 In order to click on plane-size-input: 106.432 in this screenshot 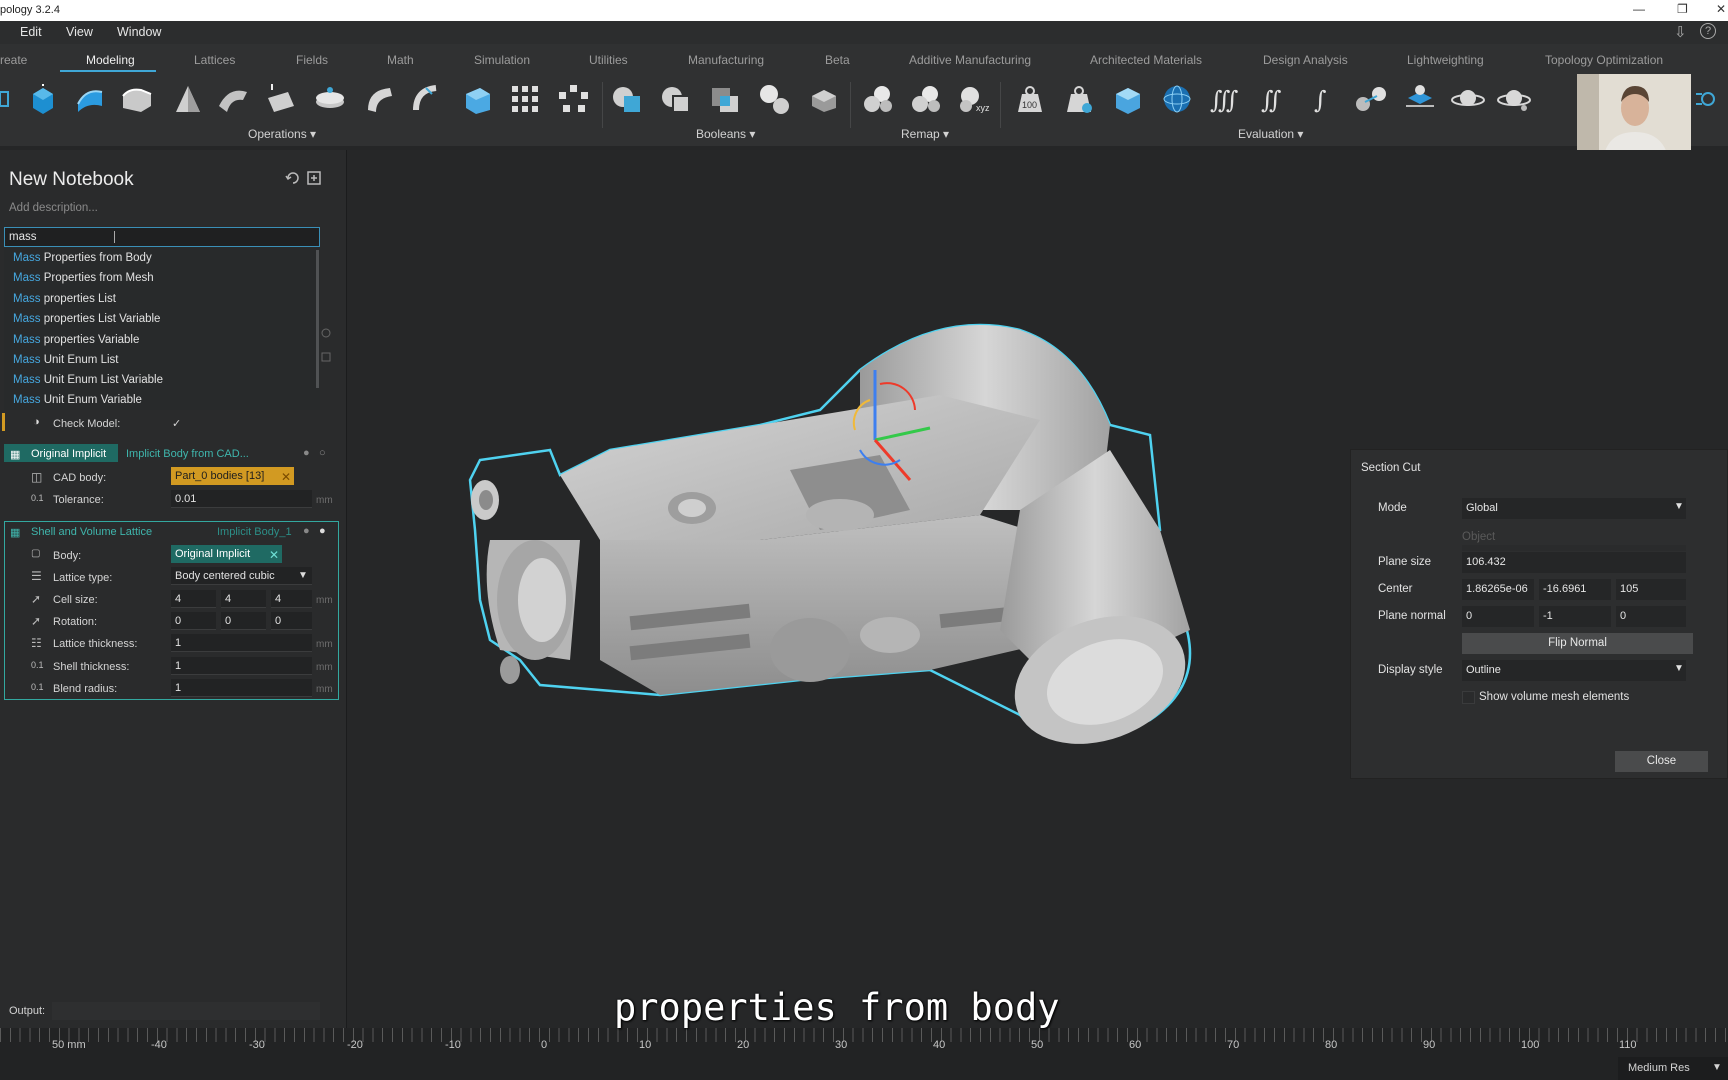, I will do `click(1574, 562)`.